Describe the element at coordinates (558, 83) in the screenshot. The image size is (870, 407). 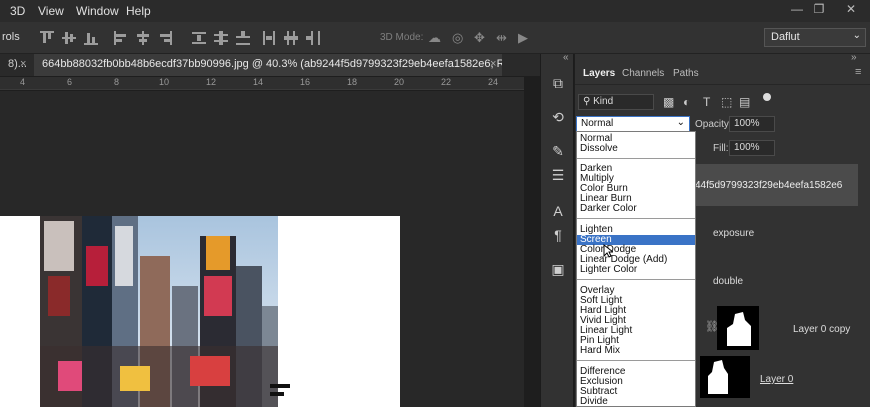
I see `history-icon: ⧉` at that location.